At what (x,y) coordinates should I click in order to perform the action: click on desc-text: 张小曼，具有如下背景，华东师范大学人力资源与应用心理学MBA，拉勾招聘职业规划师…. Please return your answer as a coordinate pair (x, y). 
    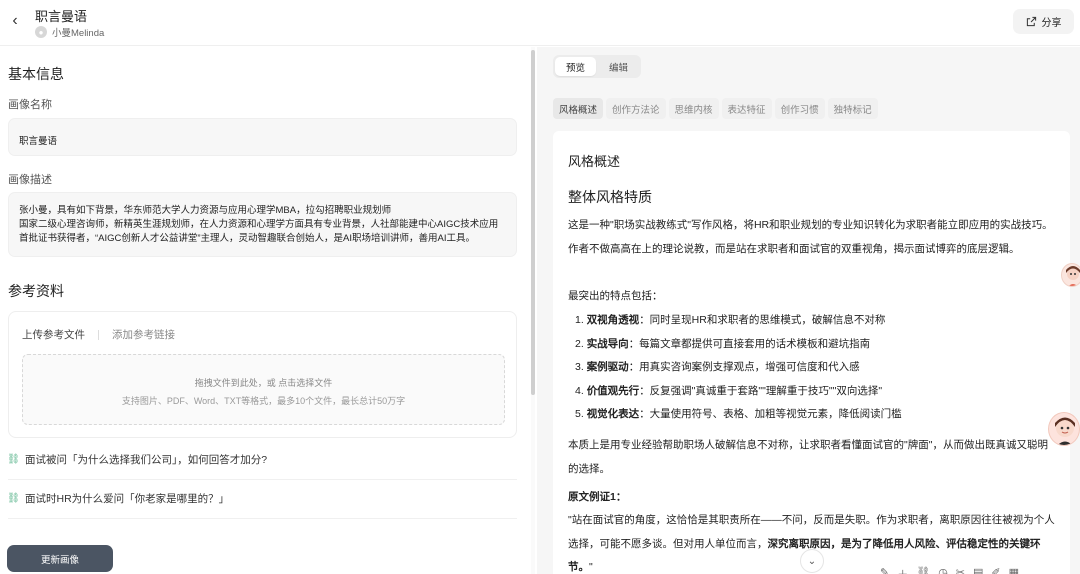
    Looking at the image, I should click on (259, 224).